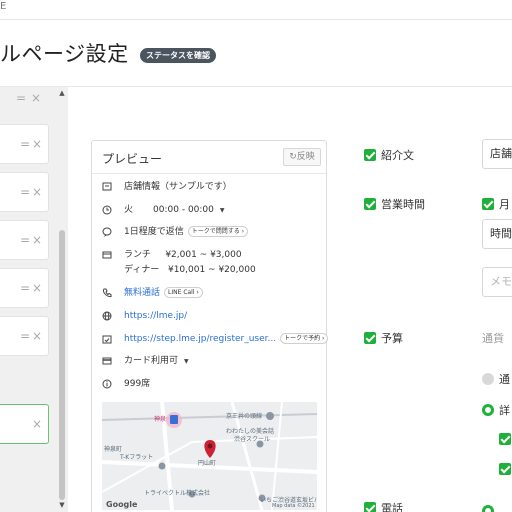 Image resolution: width=512 pixels, height=512 pixels. I want to click on talk-inquiry-chip: トークで問問する ›, so click(218, 231).